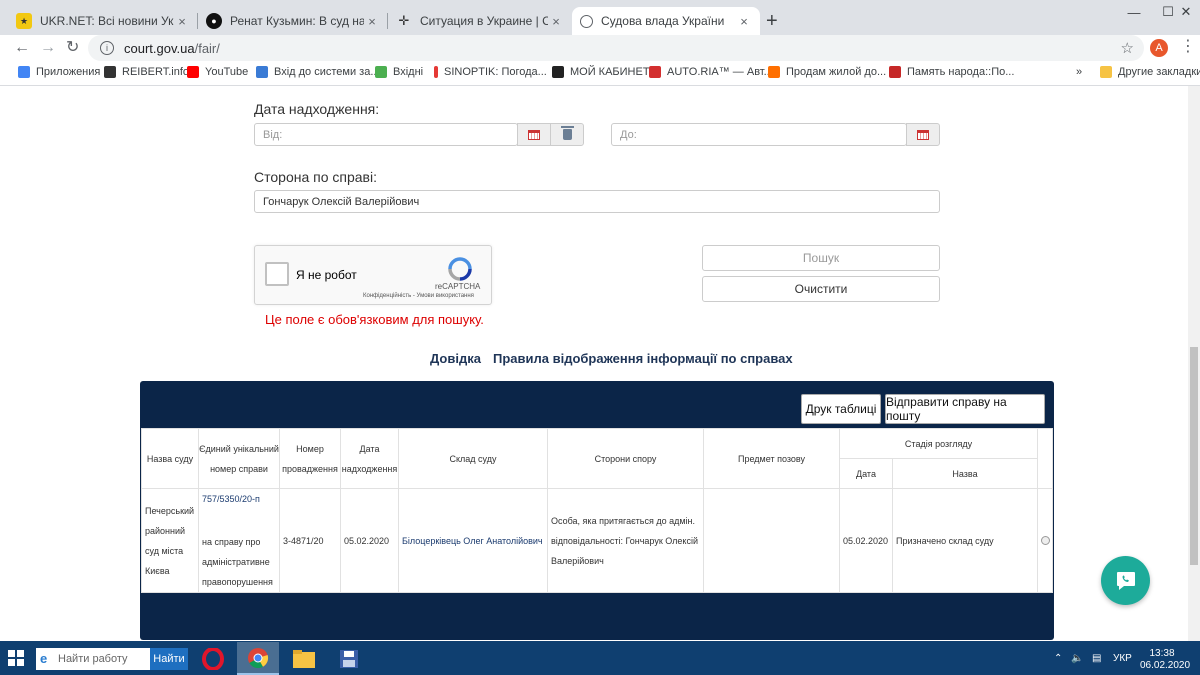 The width and height of the screenshot is (1200, 675). What do you see at coordinates (386, 134) in the screenshot?
I see `date-from-input: Від:` at bounding box center [386, 134].